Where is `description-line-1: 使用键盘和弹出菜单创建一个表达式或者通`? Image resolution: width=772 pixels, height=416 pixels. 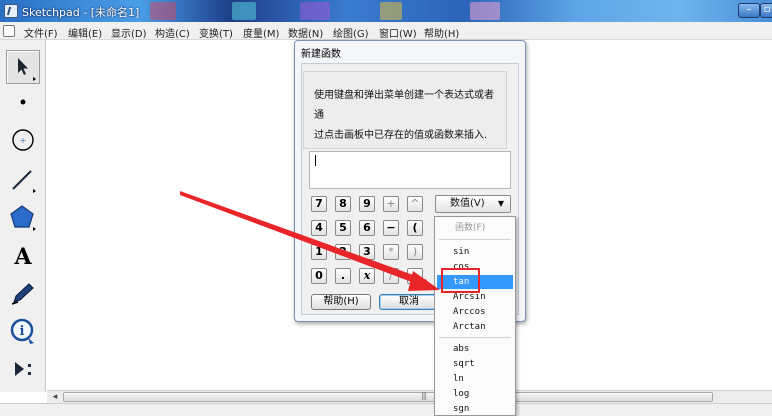
description-line-1: 使用键盘和弹出菜单创建一个表达式或者通 is located at coordinates (404, 105).